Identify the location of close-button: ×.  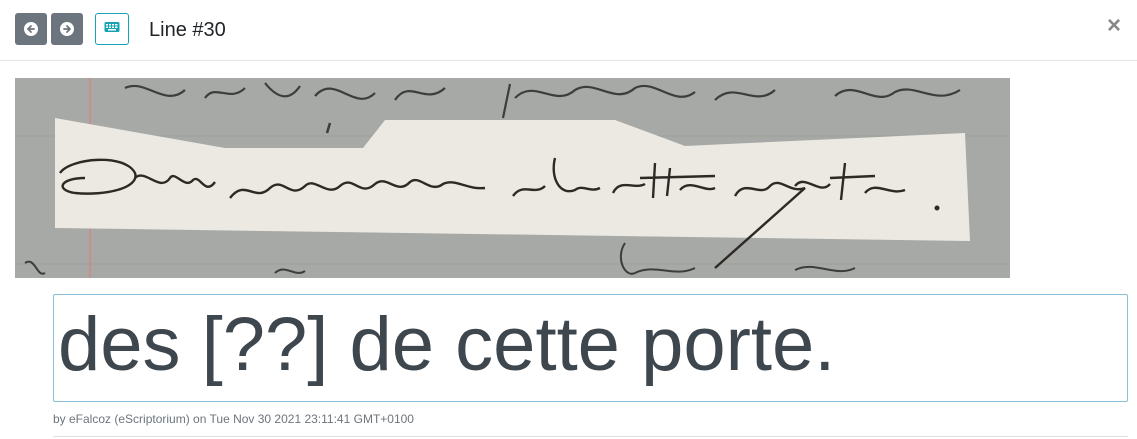
(1114, 26).